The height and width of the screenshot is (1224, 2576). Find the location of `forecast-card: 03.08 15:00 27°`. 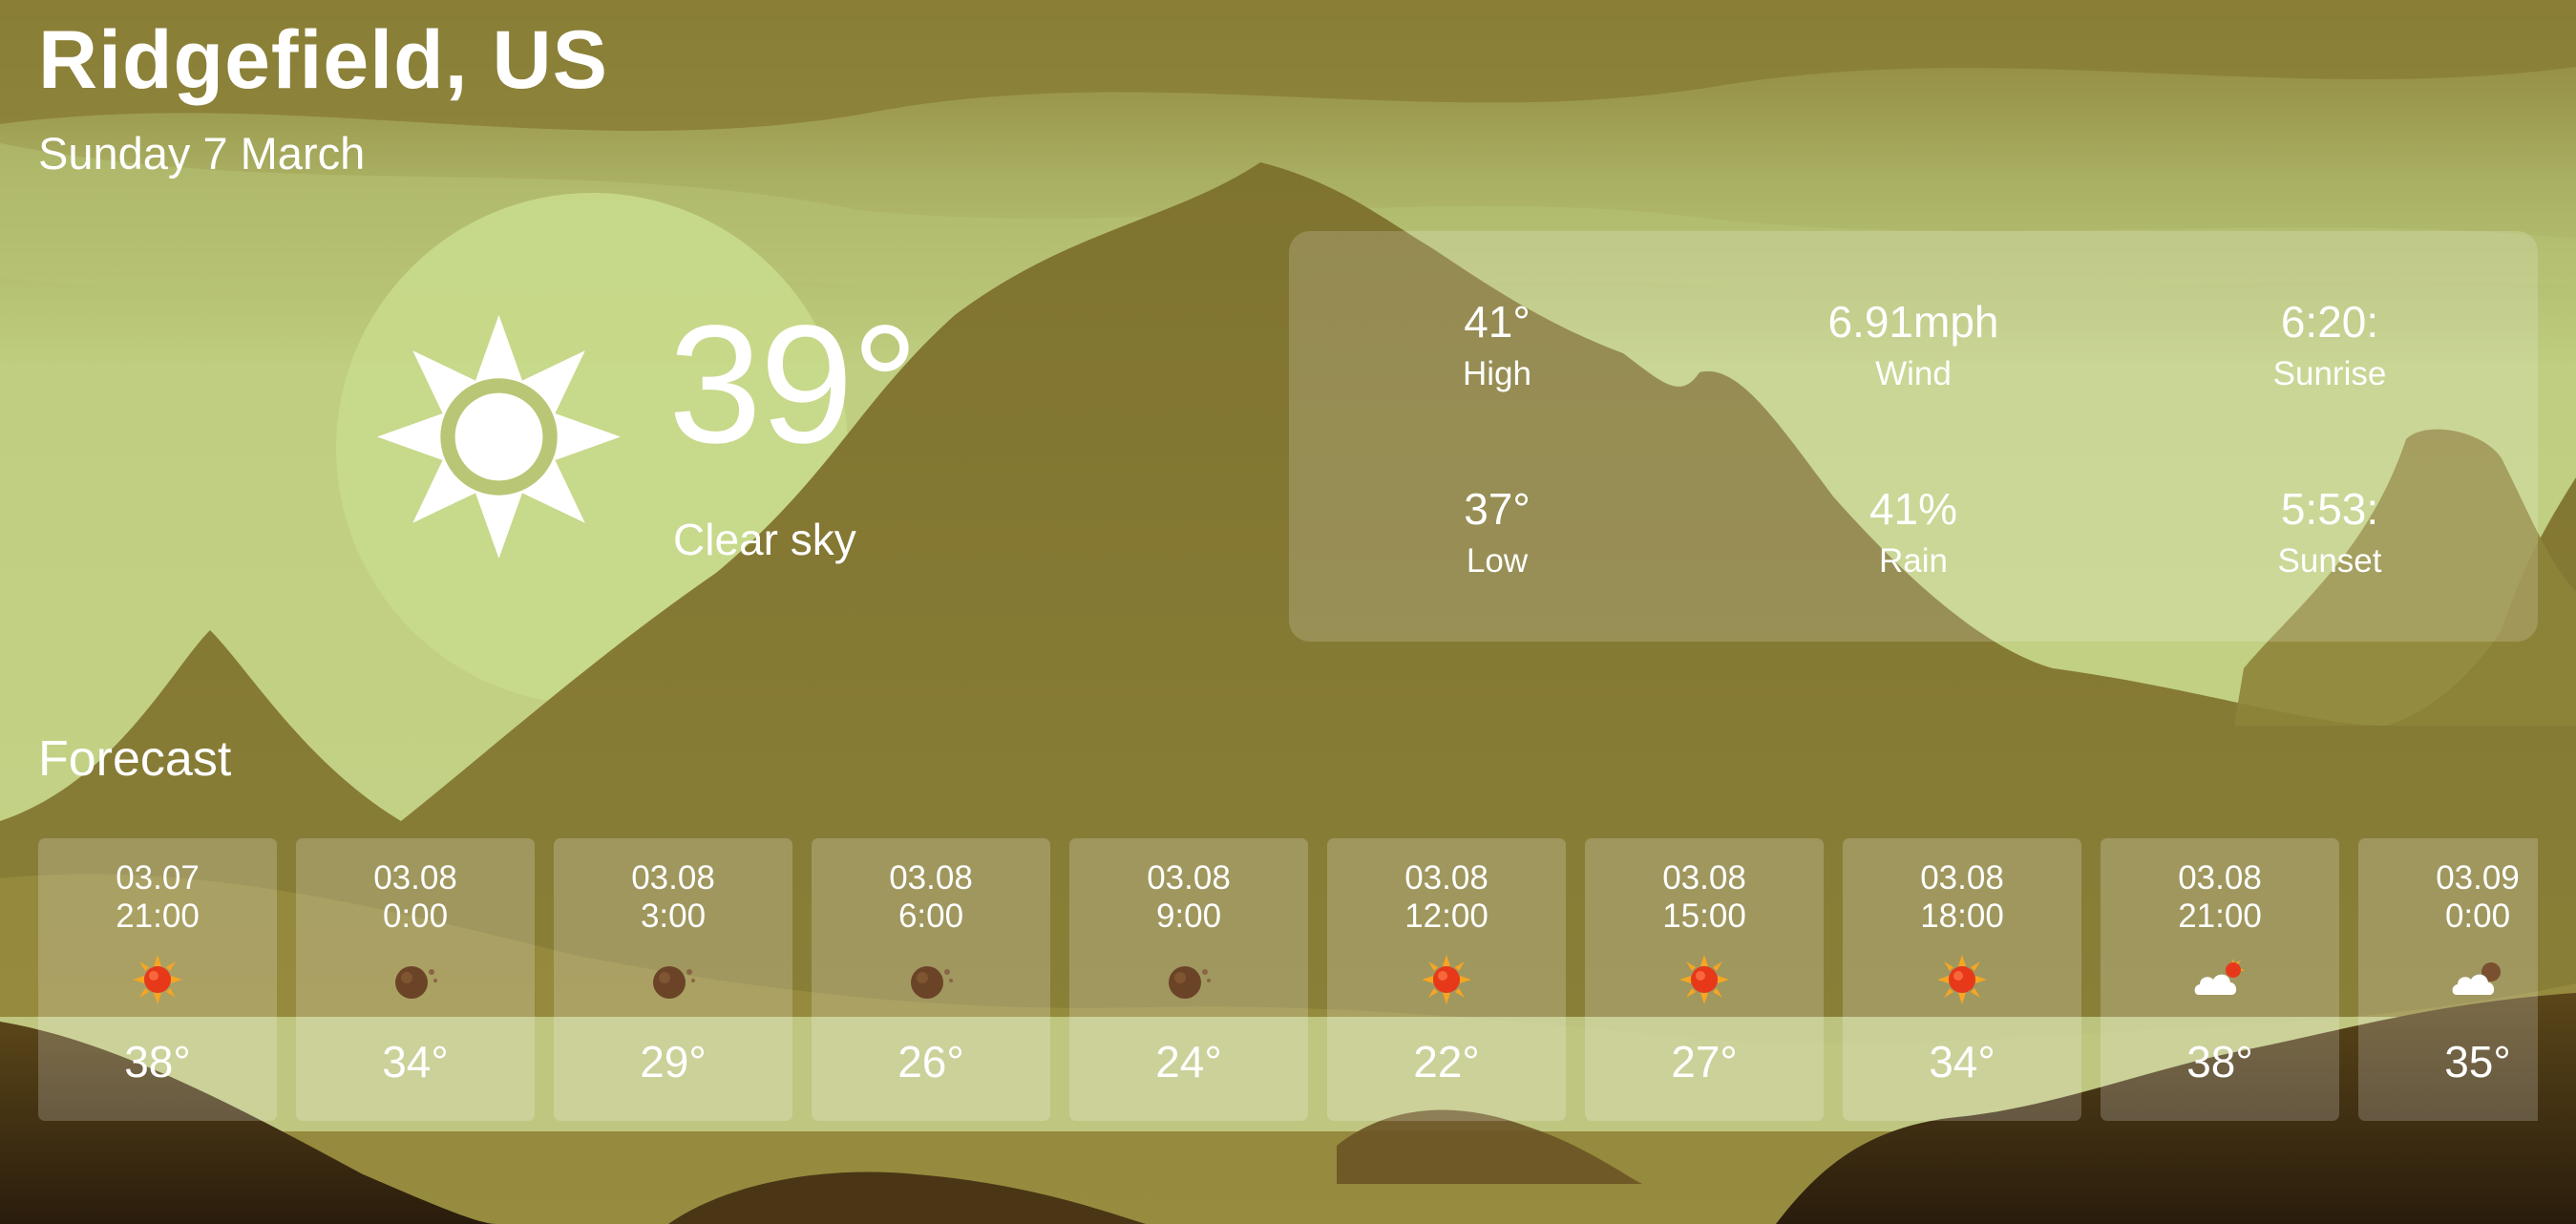

forecast-card: 03.08 15:00 27° is located at coordinates (1704, 979).